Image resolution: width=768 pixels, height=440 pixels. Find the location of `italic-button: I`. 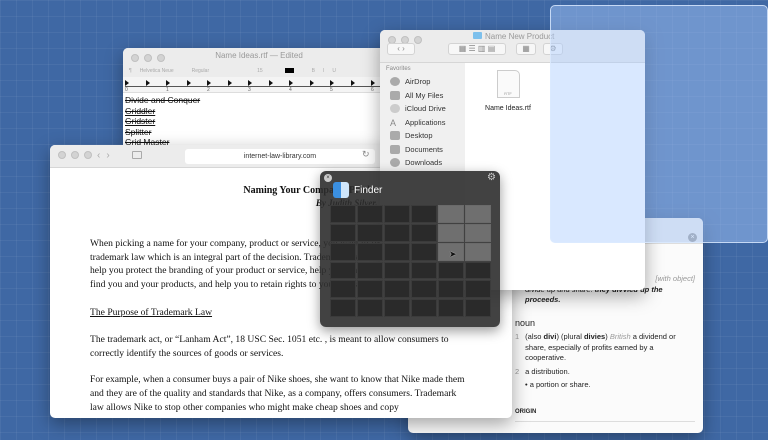

italic-button: I is located at coordinates (323, 71).